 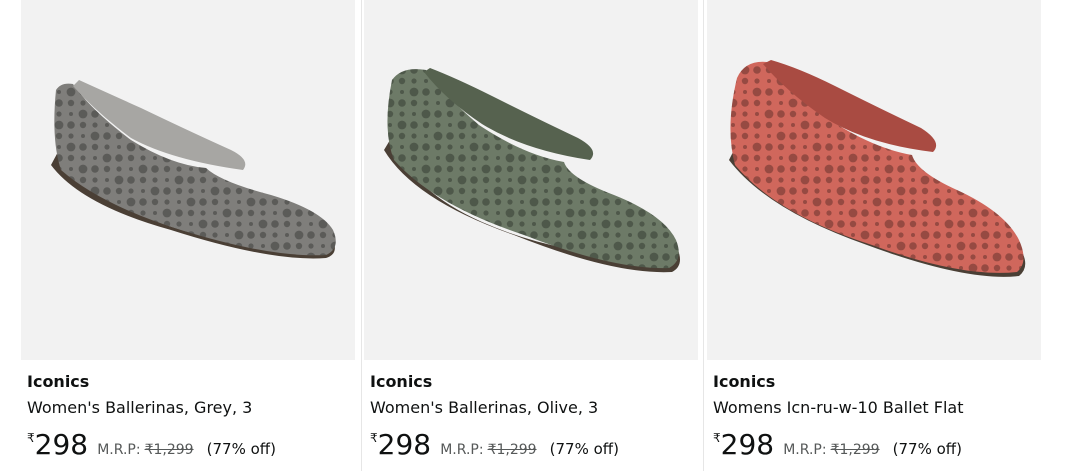 What do you see at coordinates (484, 407) in the screenshot?
I see `product-title: Women's Ballerinas, Olive, 3` at bounding box center [484, 407].